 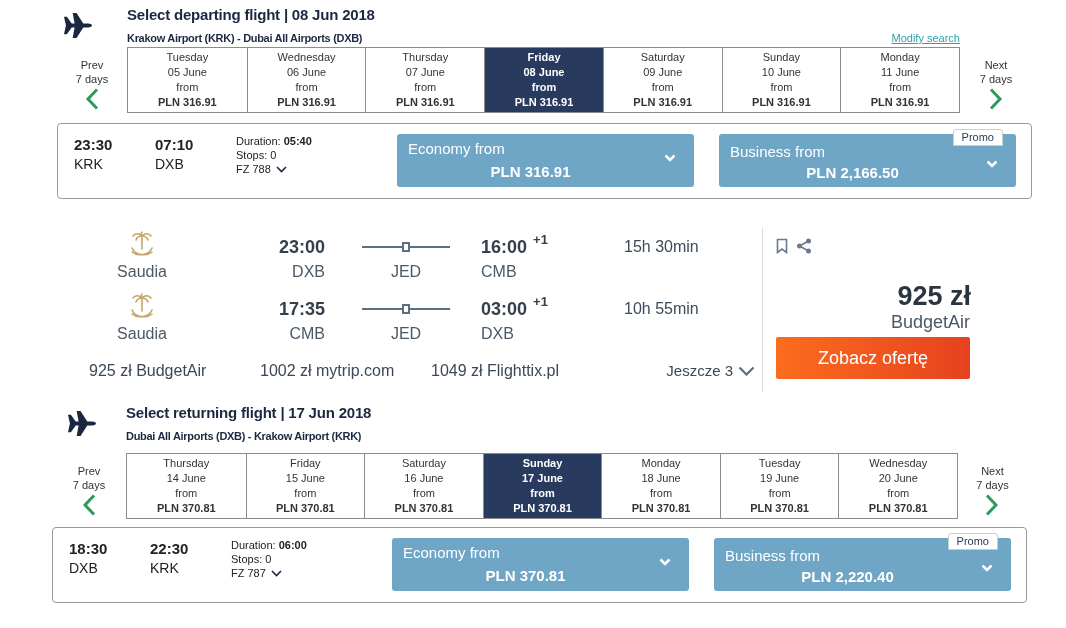 I want to click on section-title: Select departing flight | 08 Jun 2018, so click(x=251, y=15).